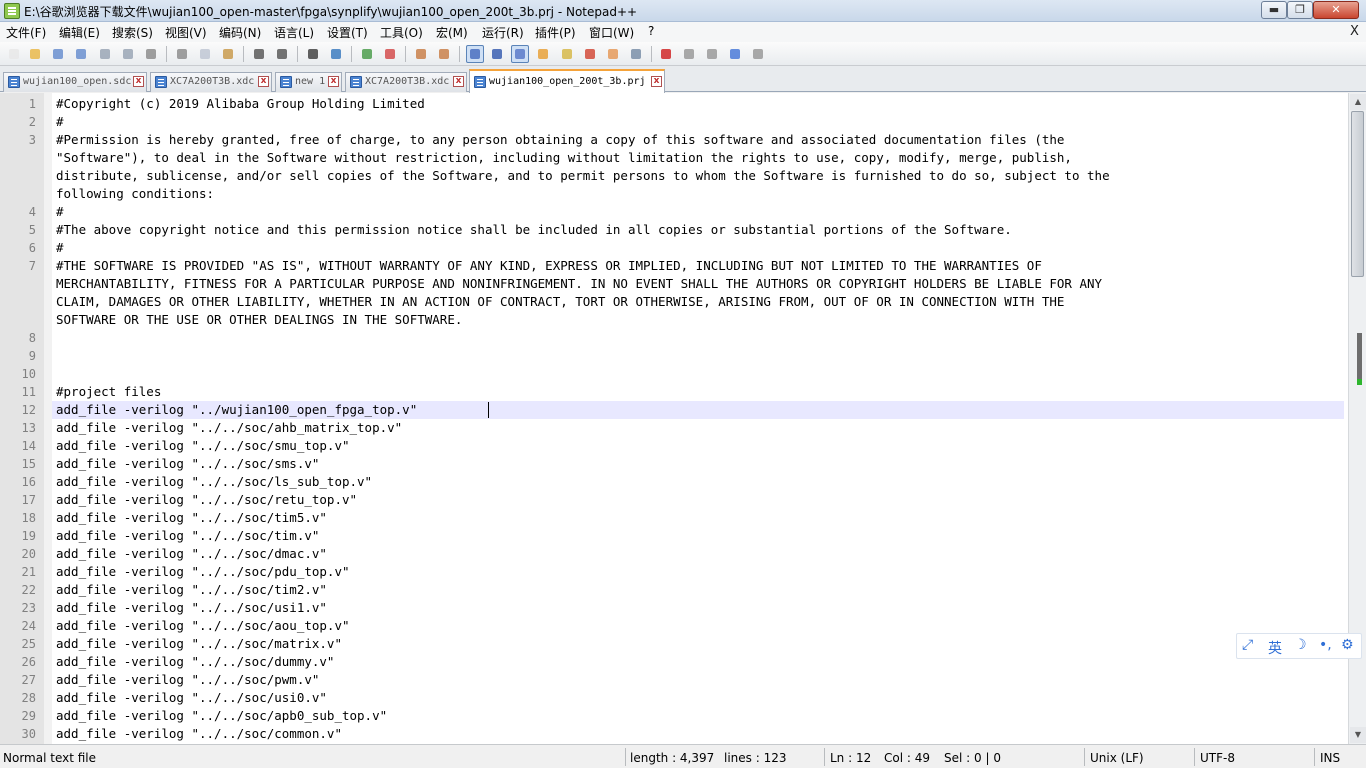 This screenshot has width=1366, height=768. Describe the element at coordinates (132, 32) in the screenshot. I see `menu-search: 搜索(S)` at that location.